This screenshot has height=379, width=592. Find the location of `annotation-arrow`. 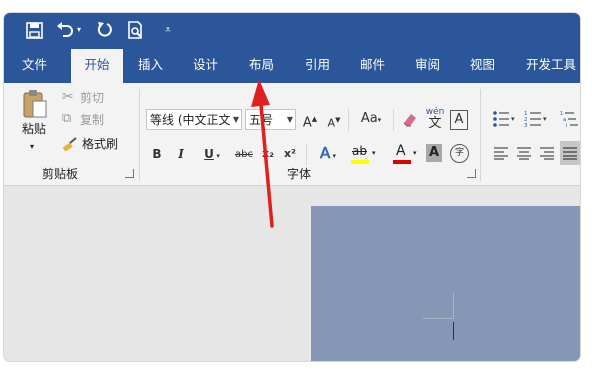

annotation-arrow is located at coordinates (262, 153).